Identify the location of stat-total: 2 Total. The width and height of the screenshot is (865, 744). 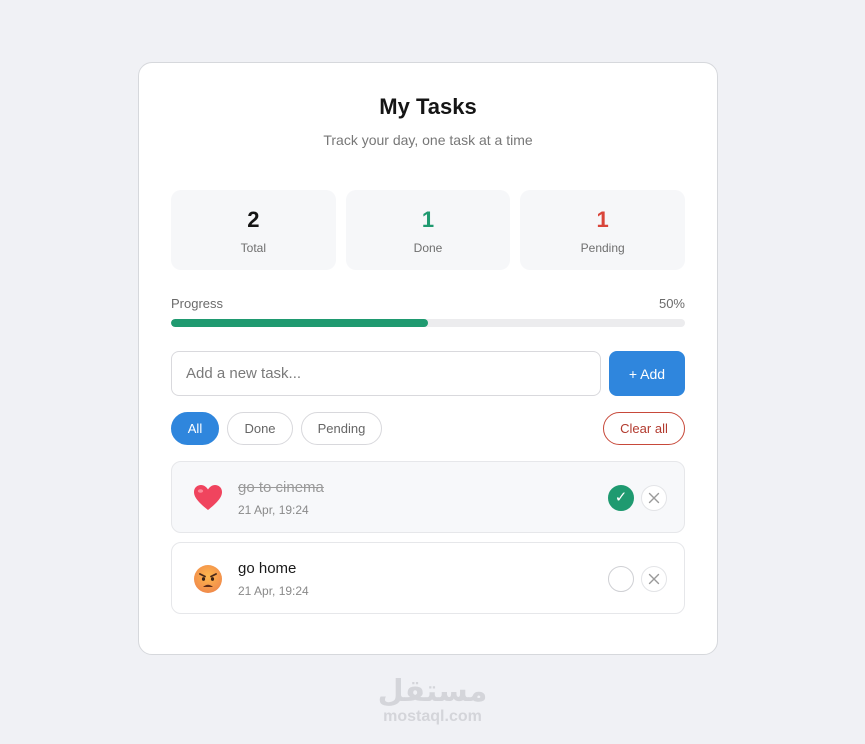
(253, 230).